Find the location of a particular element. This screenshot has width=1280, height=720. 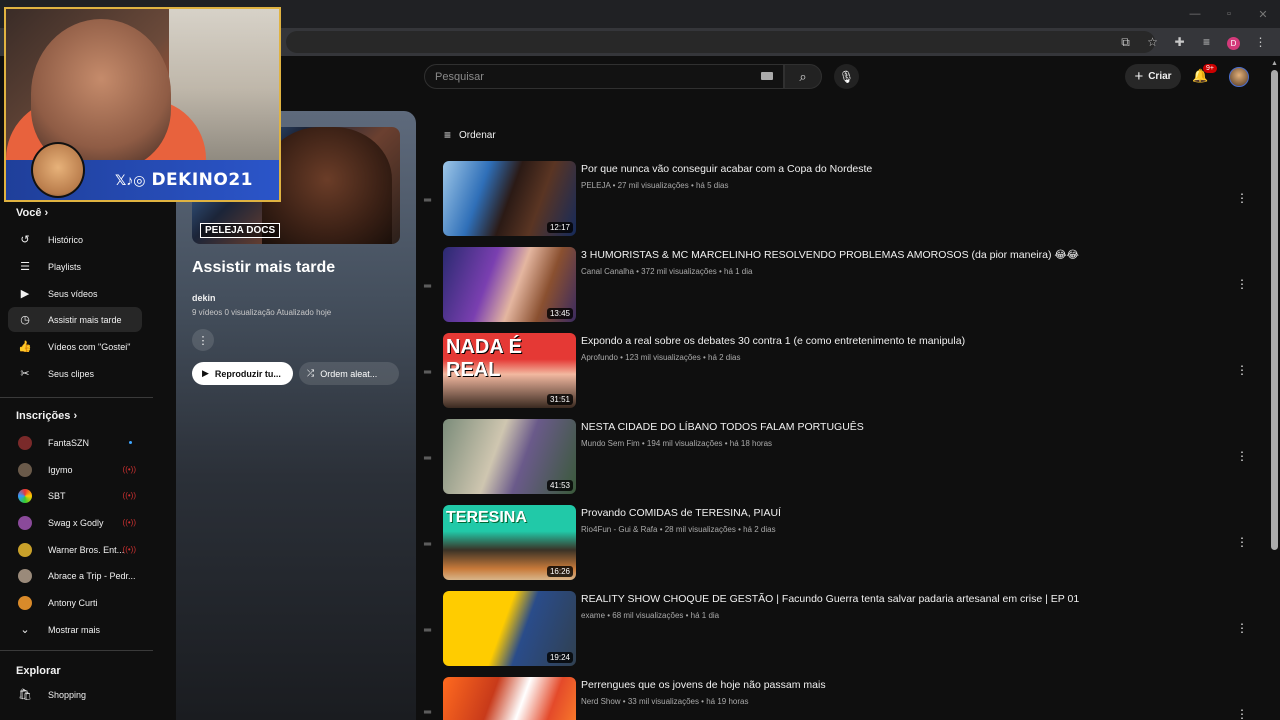

subscription-item: Warner Bros. Ent... ((•)) is located at coordinates (75, 549).